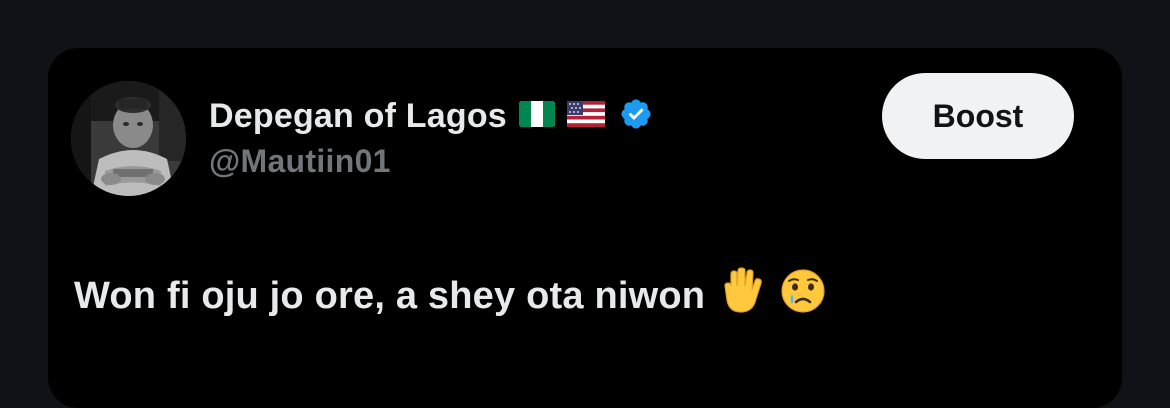 This screenshot has width=1170, height=408. I want to click on avatar-photo, so click(128, 138).